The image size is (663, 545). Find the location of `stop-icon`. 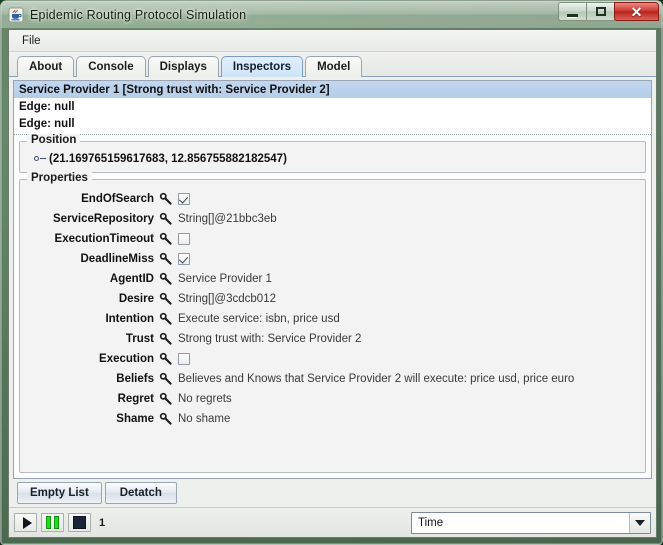

stop-icon is located at coordinates (79, 522).